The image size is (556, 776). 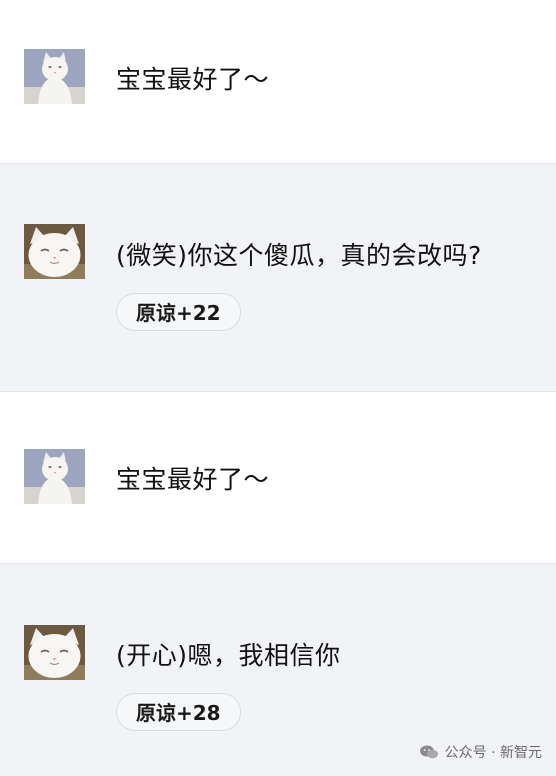 What do you see at coordinates (493, 753) in the screenshot?
I see `watermark-text: 公众号 · 新智元` at bounding box center [493, 753].